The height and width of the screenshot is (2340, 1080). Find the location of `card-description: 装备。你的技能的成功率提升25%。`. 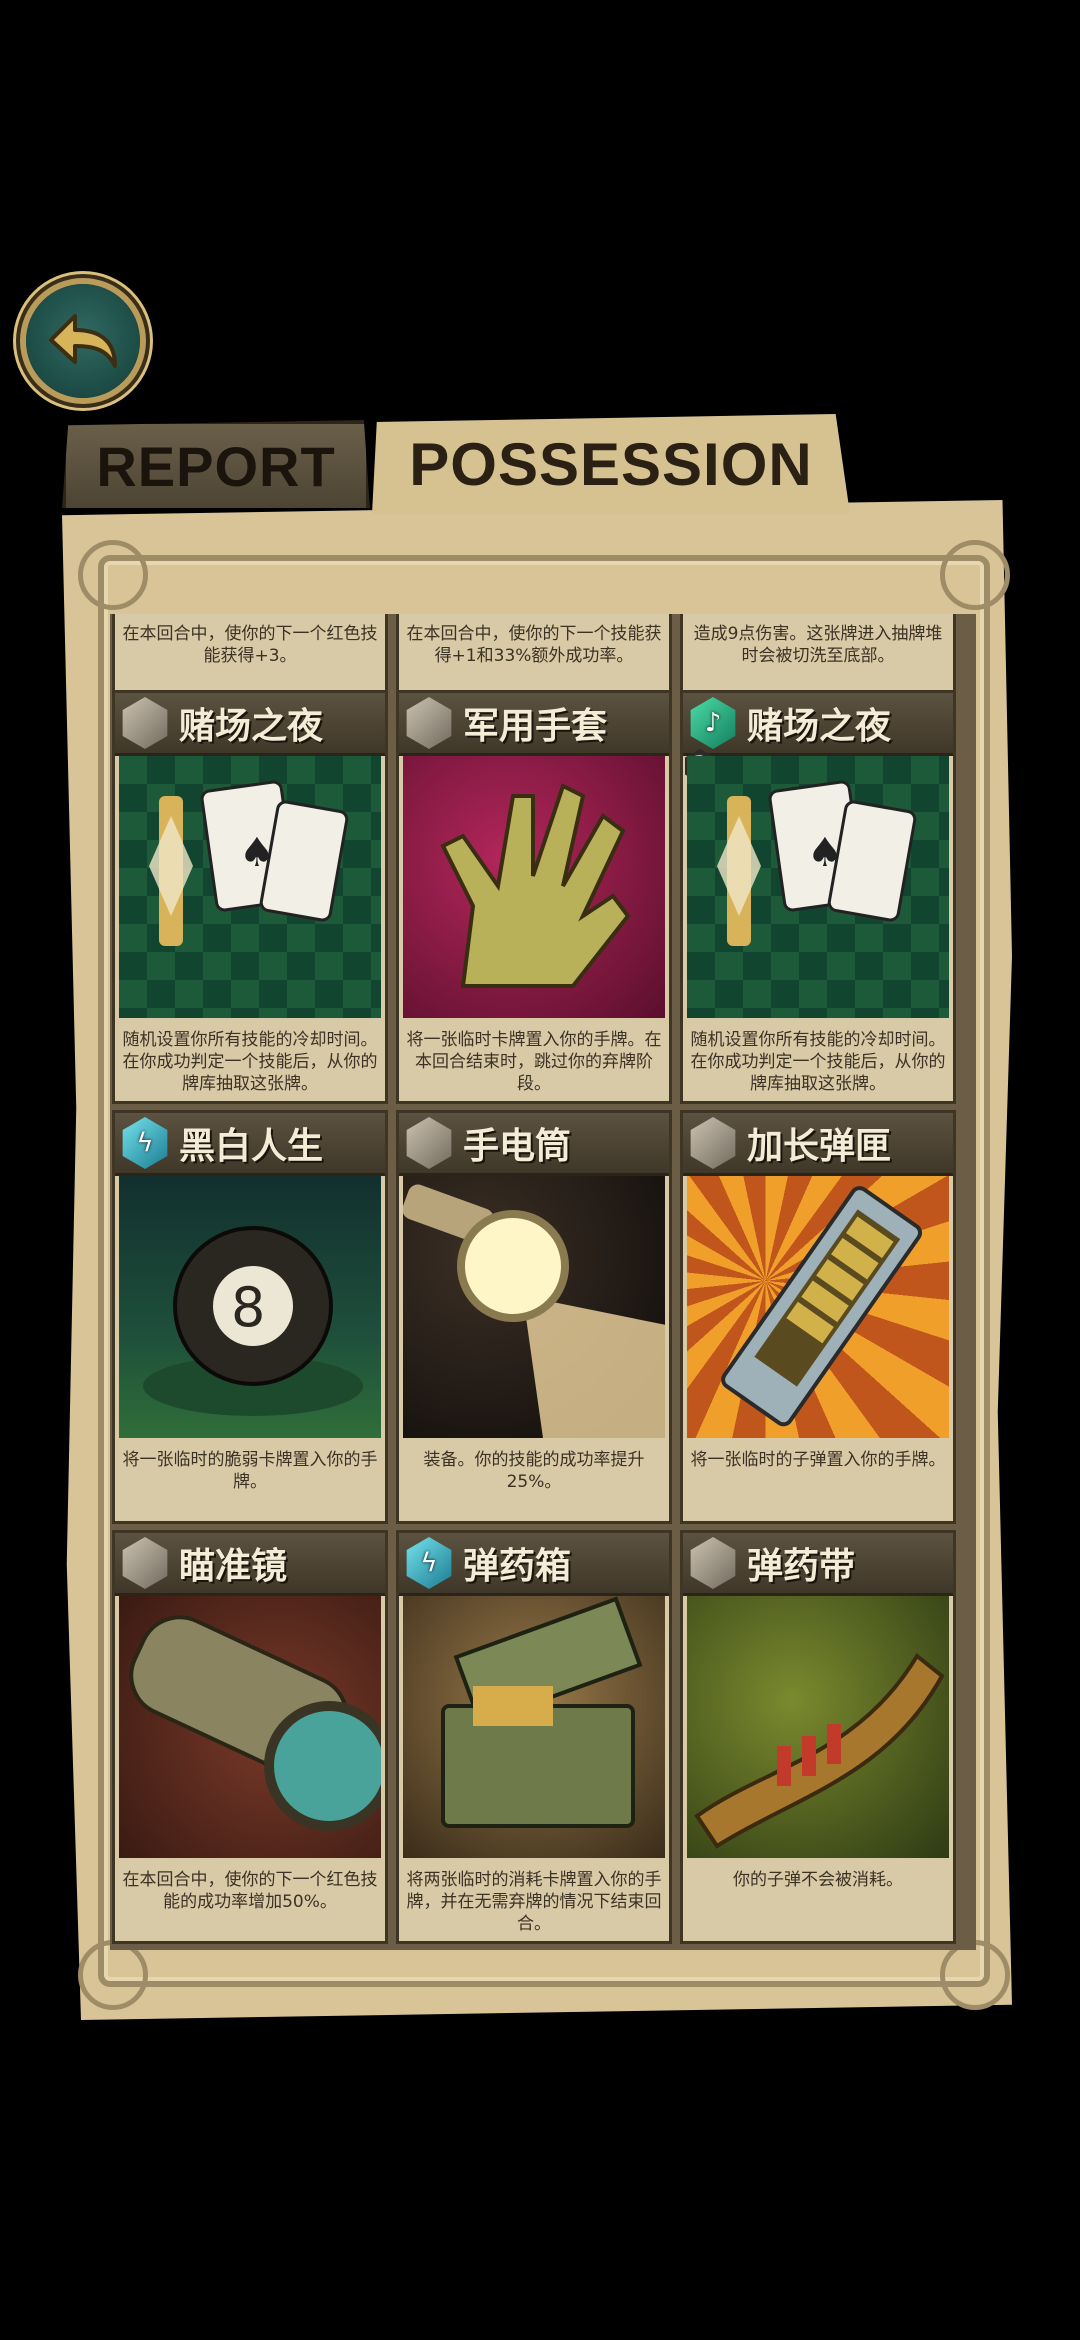

card-description: 装备。你的技能的成功率提升25%。 is located at coordinates (534, 1471).